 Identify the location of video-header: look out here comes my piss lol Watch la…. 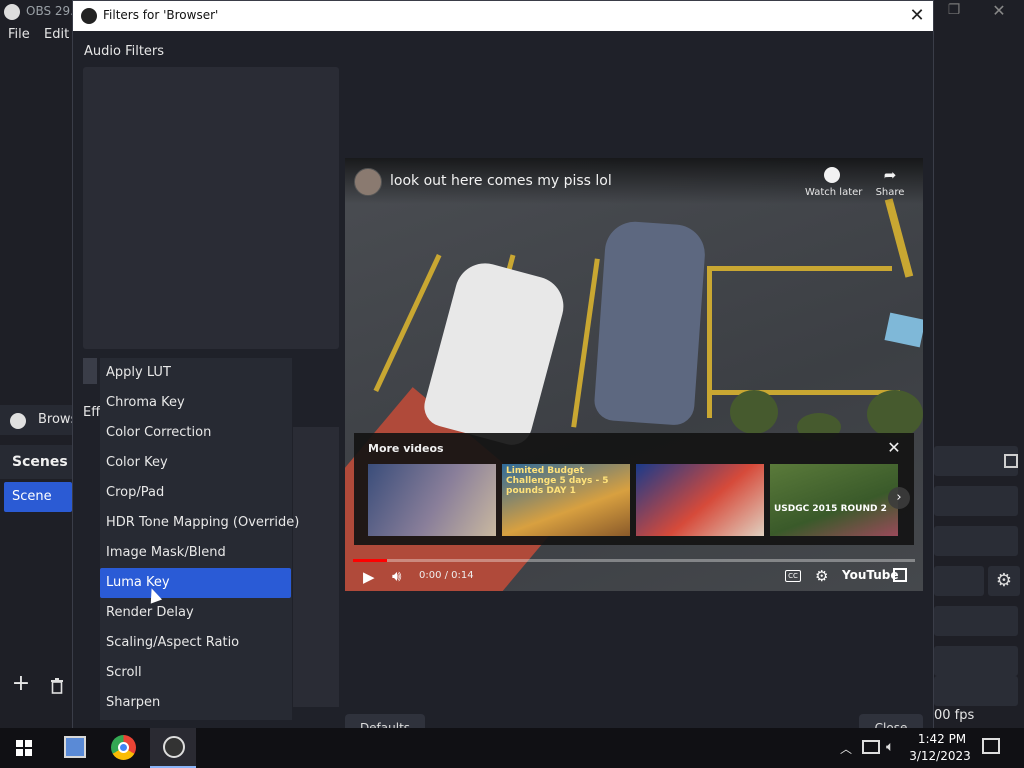
(634, 181).